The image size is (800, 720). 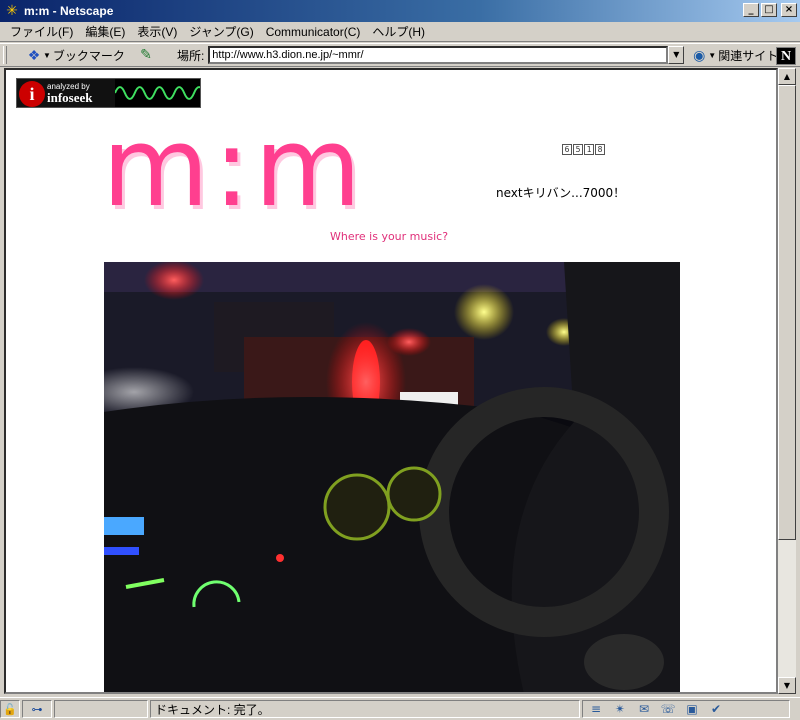 I want to click on bookmarks-label: ブックマーク, so click(x=88, y=55).